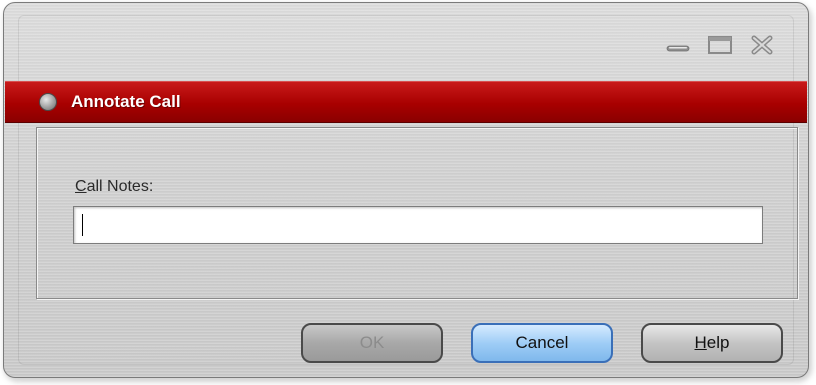 This screenshot has width=816, height=385. Describe the element at coordinates (82, 225) in the screenshot. I see `text-caret` at that location.